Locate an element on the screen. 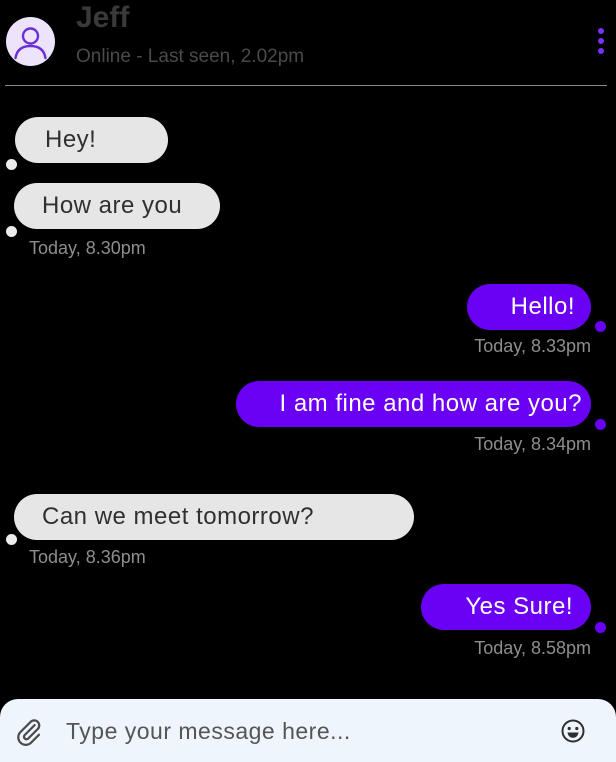  contact-name: Jeff is located at coordinates (103, 17).